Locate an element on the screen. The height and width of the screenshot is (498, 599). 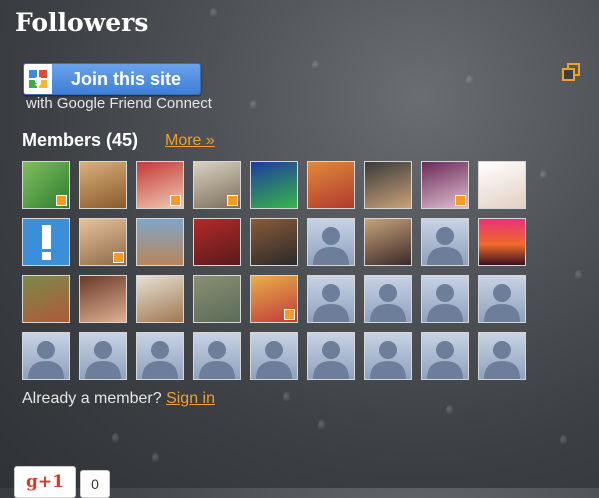
google-plus-one-button: g+1 is located at coordinates (45, 482).